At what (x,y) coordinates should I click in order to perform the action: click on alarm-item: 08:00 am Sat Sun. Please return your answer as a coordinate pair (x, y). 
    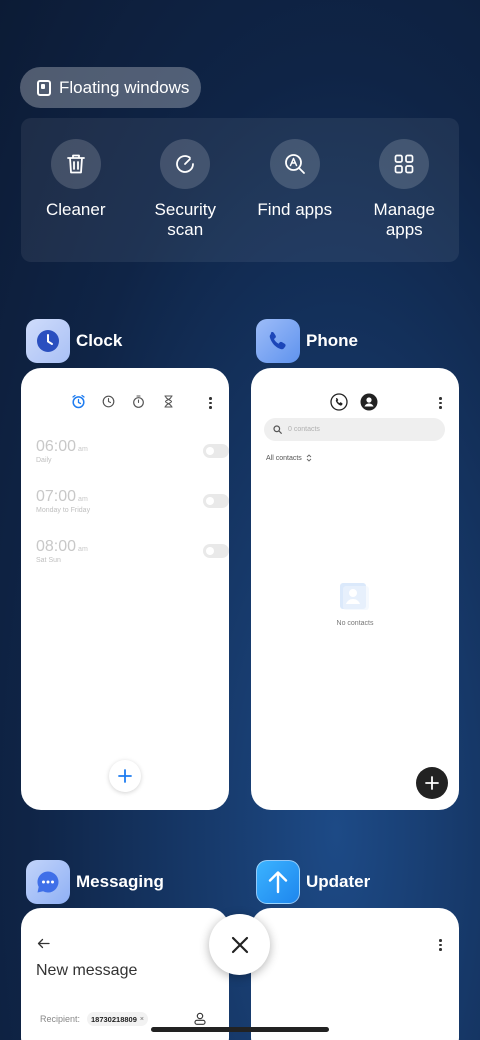
    Looking at the image, I should click on (132, 558).